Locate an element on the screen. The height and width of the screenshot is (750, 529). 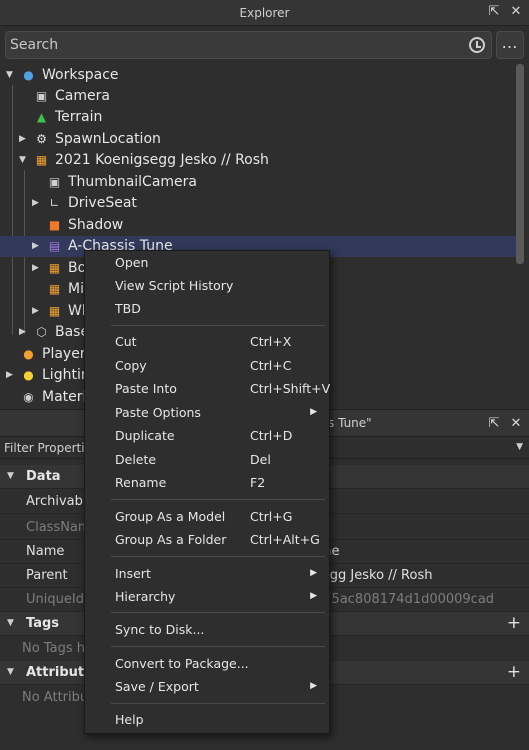
menu-item-group-as-model: Group As a Model Ctrl+G is located at coordinates (207, 517).